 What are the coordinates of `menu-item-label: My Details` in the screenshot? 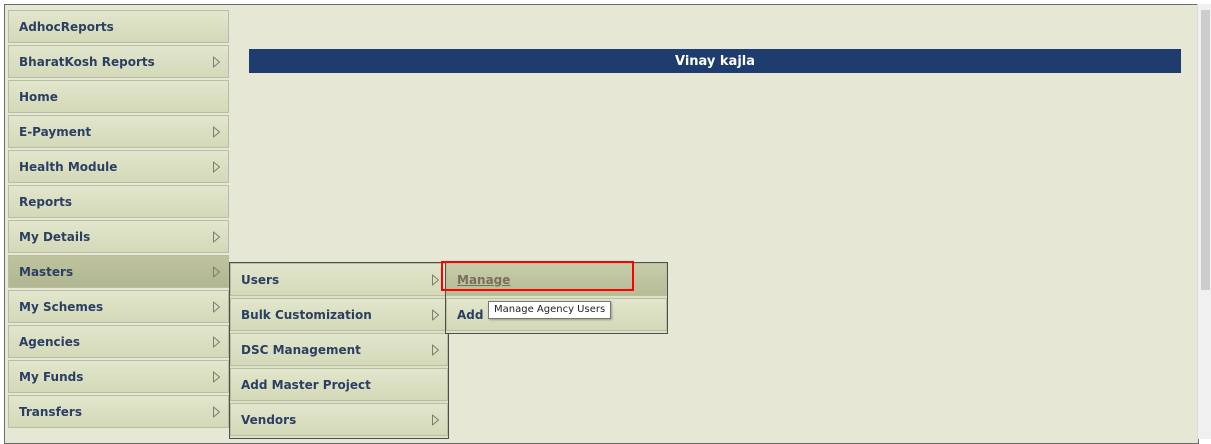 It's located at (55, 236).